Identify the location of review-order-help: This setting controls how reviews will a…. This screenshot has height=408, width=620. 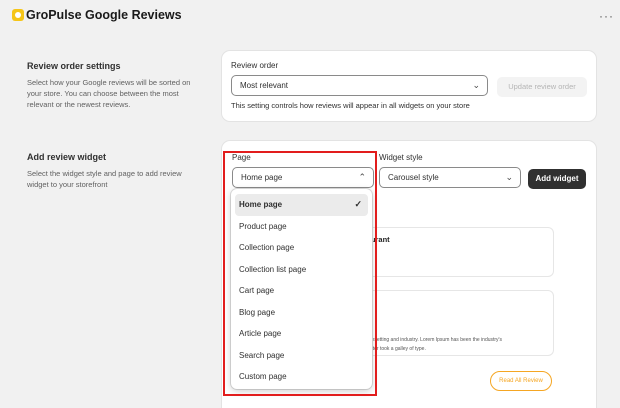
(350, 105).